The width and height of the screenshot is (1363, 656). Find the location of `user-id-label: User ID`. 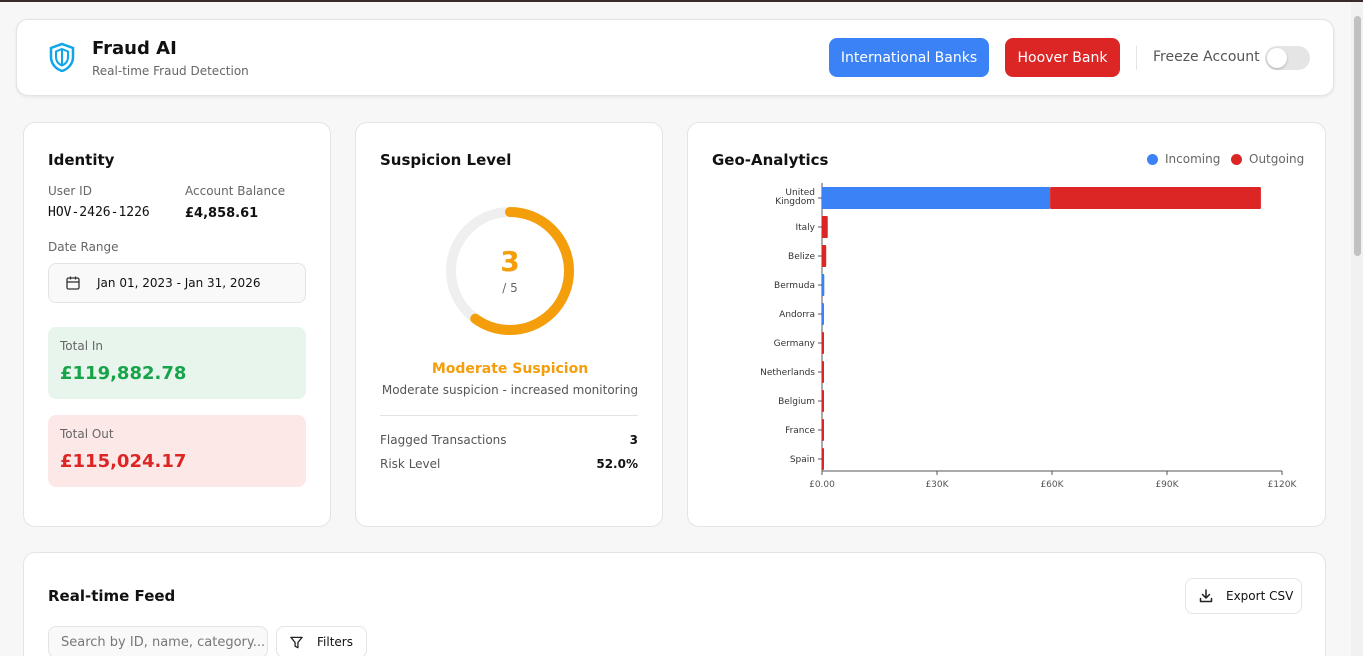

user-id-label: User ID is located at coordinates (70, 191).